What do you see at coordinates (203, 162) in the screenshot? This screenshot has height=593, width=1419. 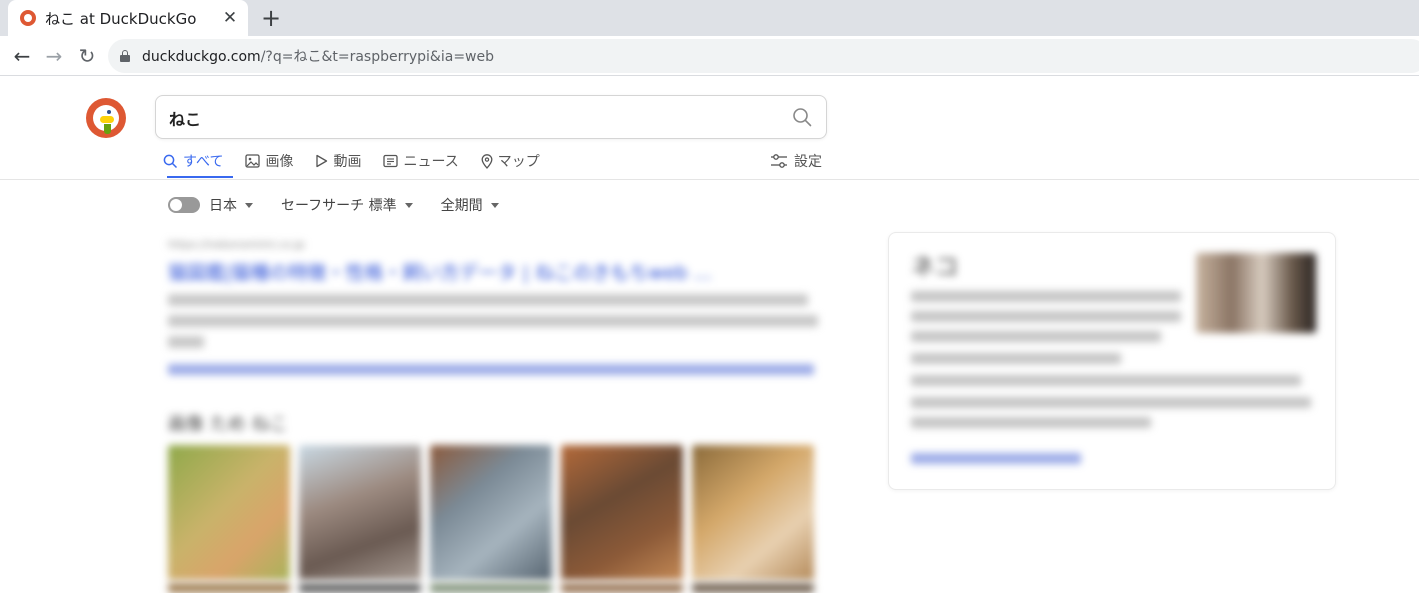 I see `tab-label: すべて` at bounding box center [203, 162].